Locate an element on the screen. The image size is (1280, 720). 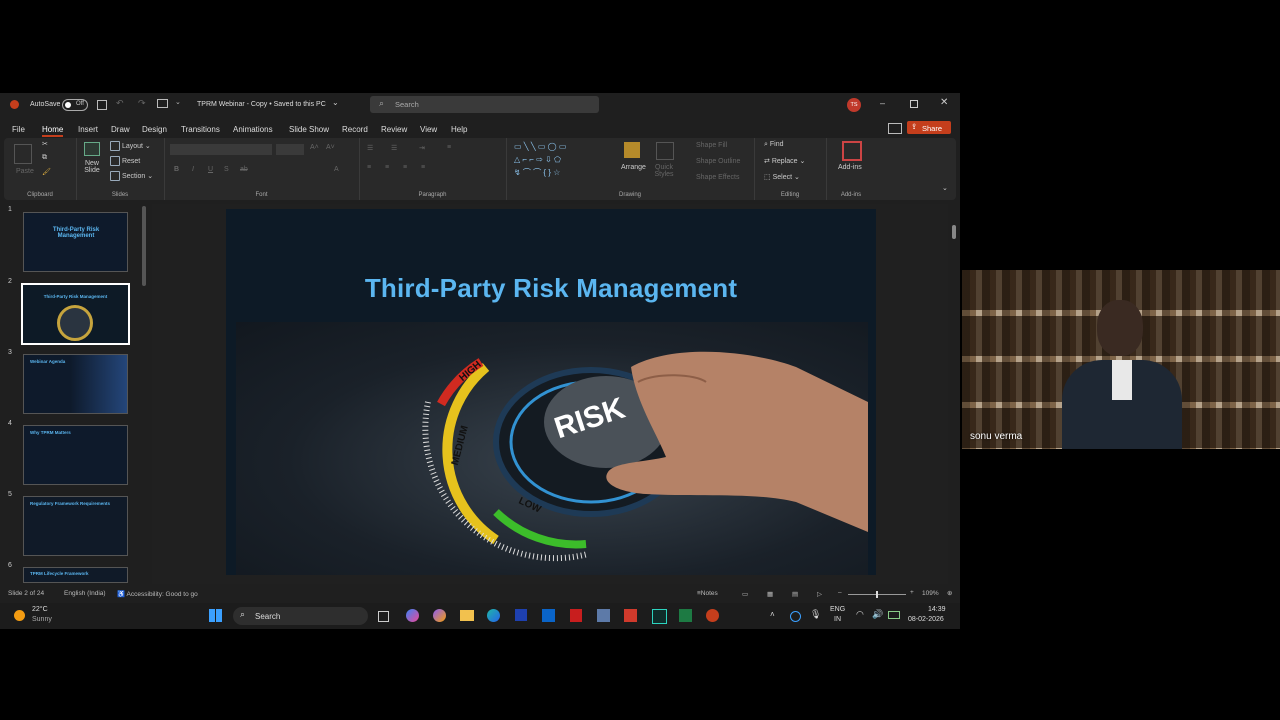
autosave-toggle: Off is located at coordinates (75, 105).